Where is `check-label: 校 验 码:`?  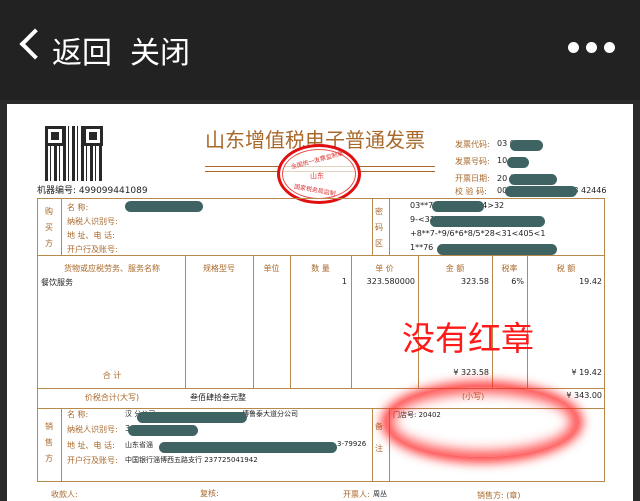
check-label: 校 验 码: is located at coordinates (471, 191).